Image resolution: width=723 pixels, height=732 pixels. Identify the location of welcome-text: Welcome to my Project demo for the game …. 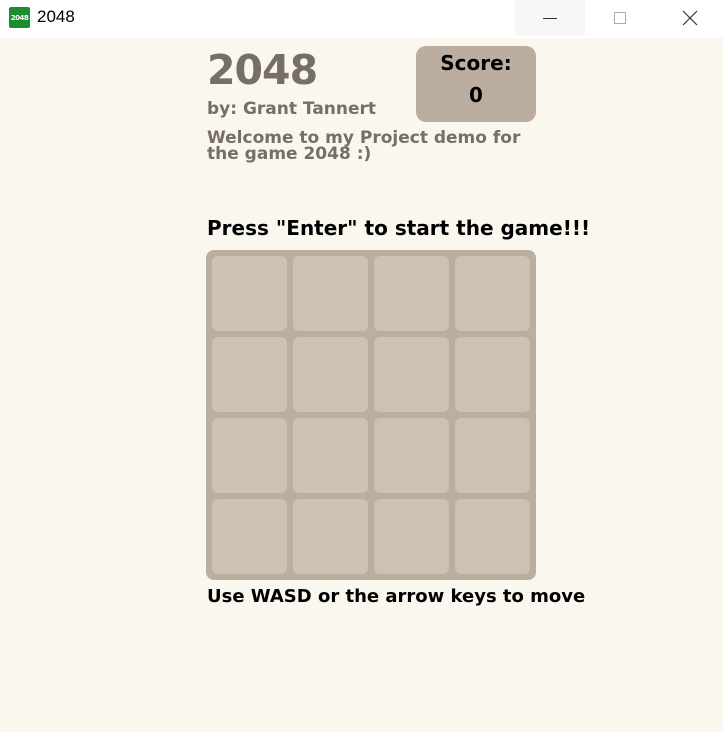
(364, 146).